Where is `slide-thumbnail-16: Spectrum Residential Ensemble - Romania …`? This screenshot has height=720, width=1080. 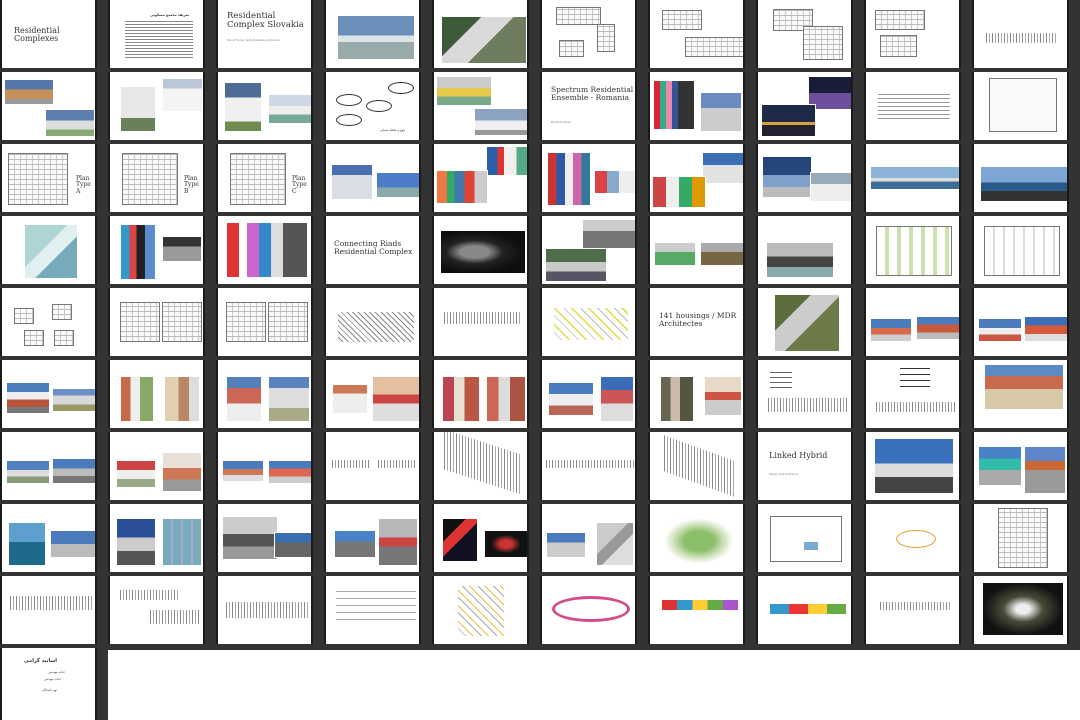
slide-thumbnail-16: Spectrum Residential Ensemble - Romania … is located at coordinates (588, 106).